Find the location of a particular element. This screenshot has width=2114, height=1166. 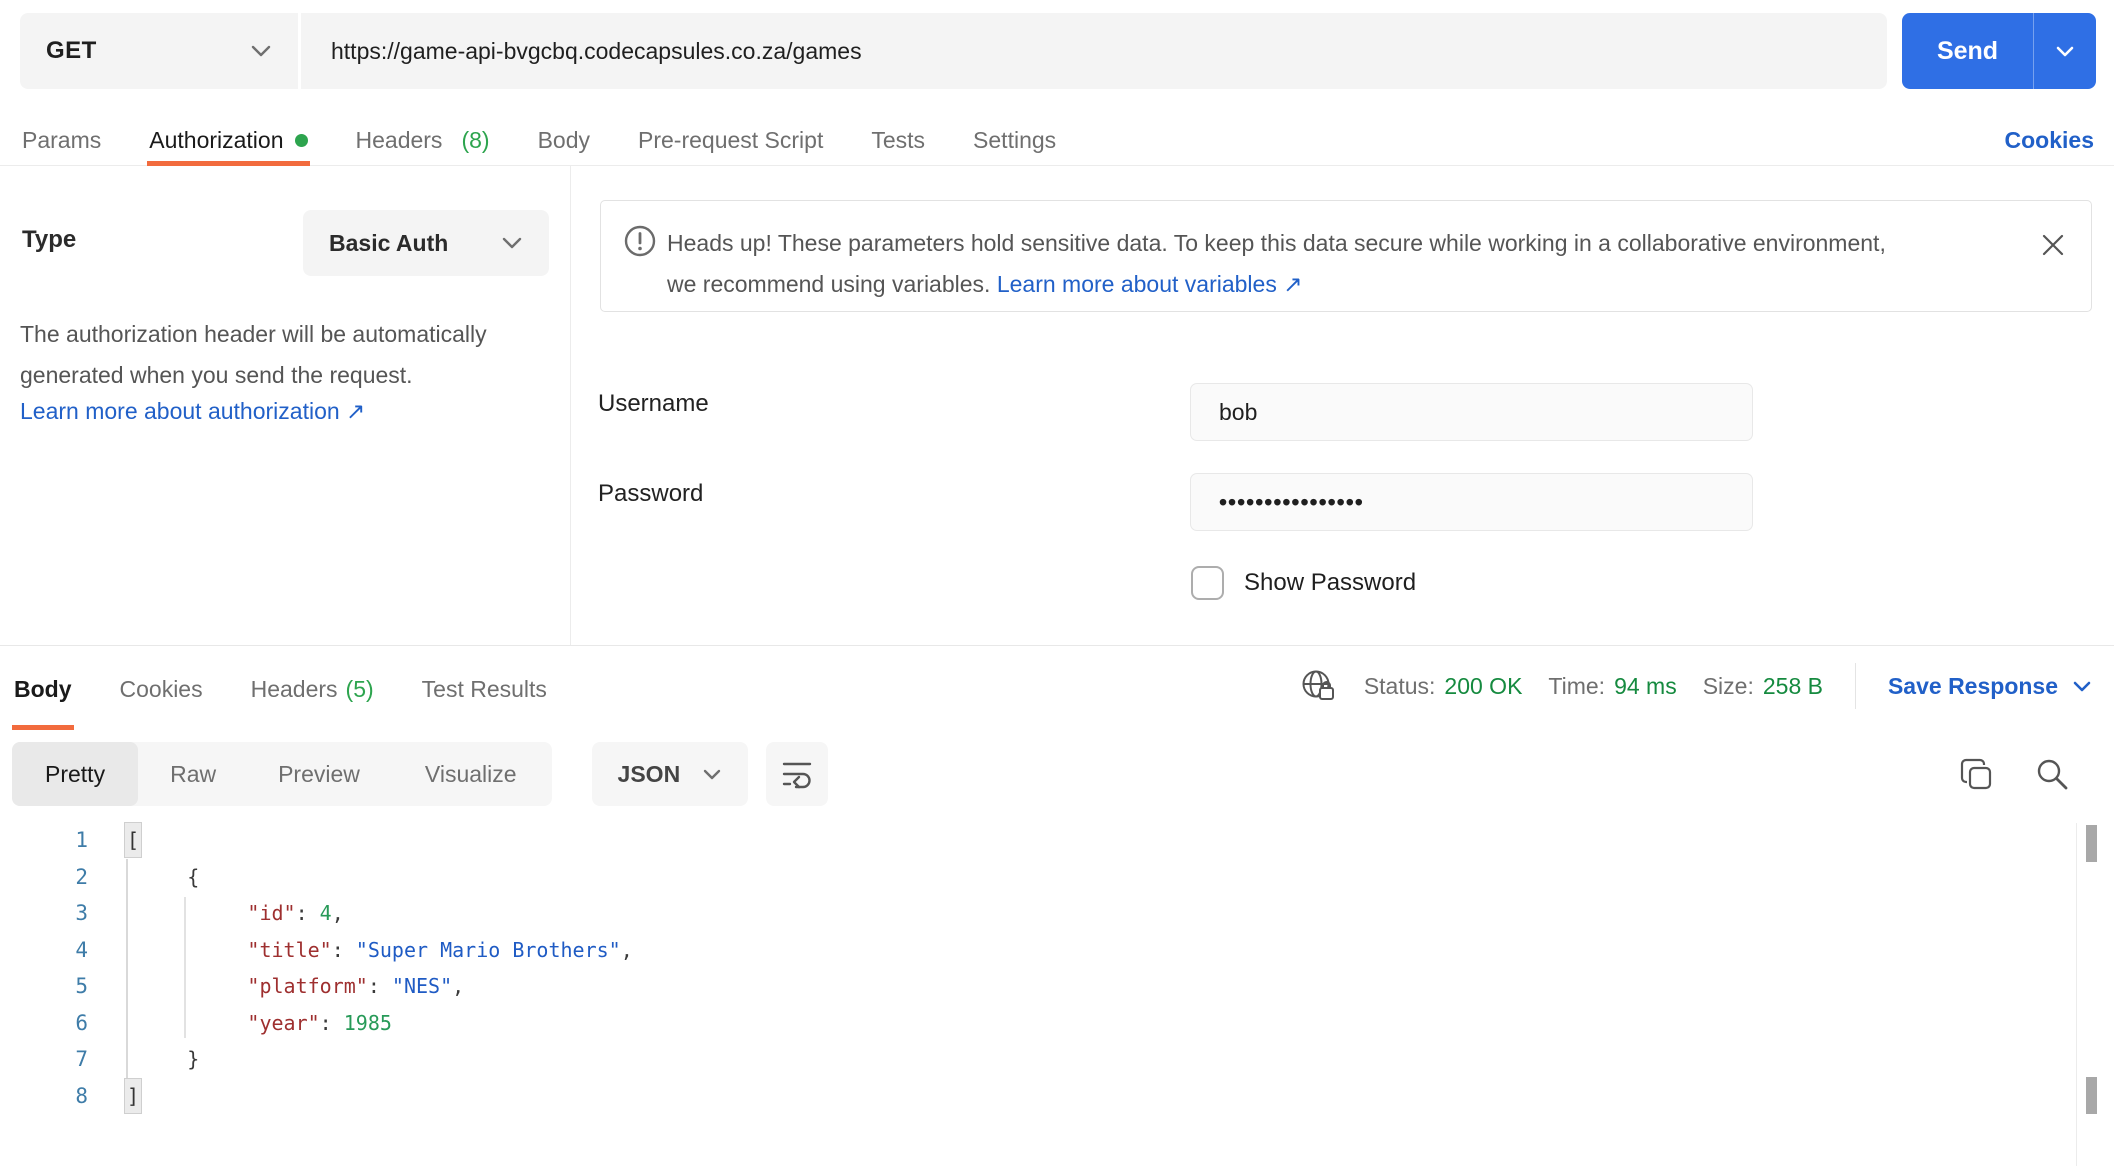

code-line: 4 "title": "Super Mario Brothers", is located at coordinates (1057, 950).